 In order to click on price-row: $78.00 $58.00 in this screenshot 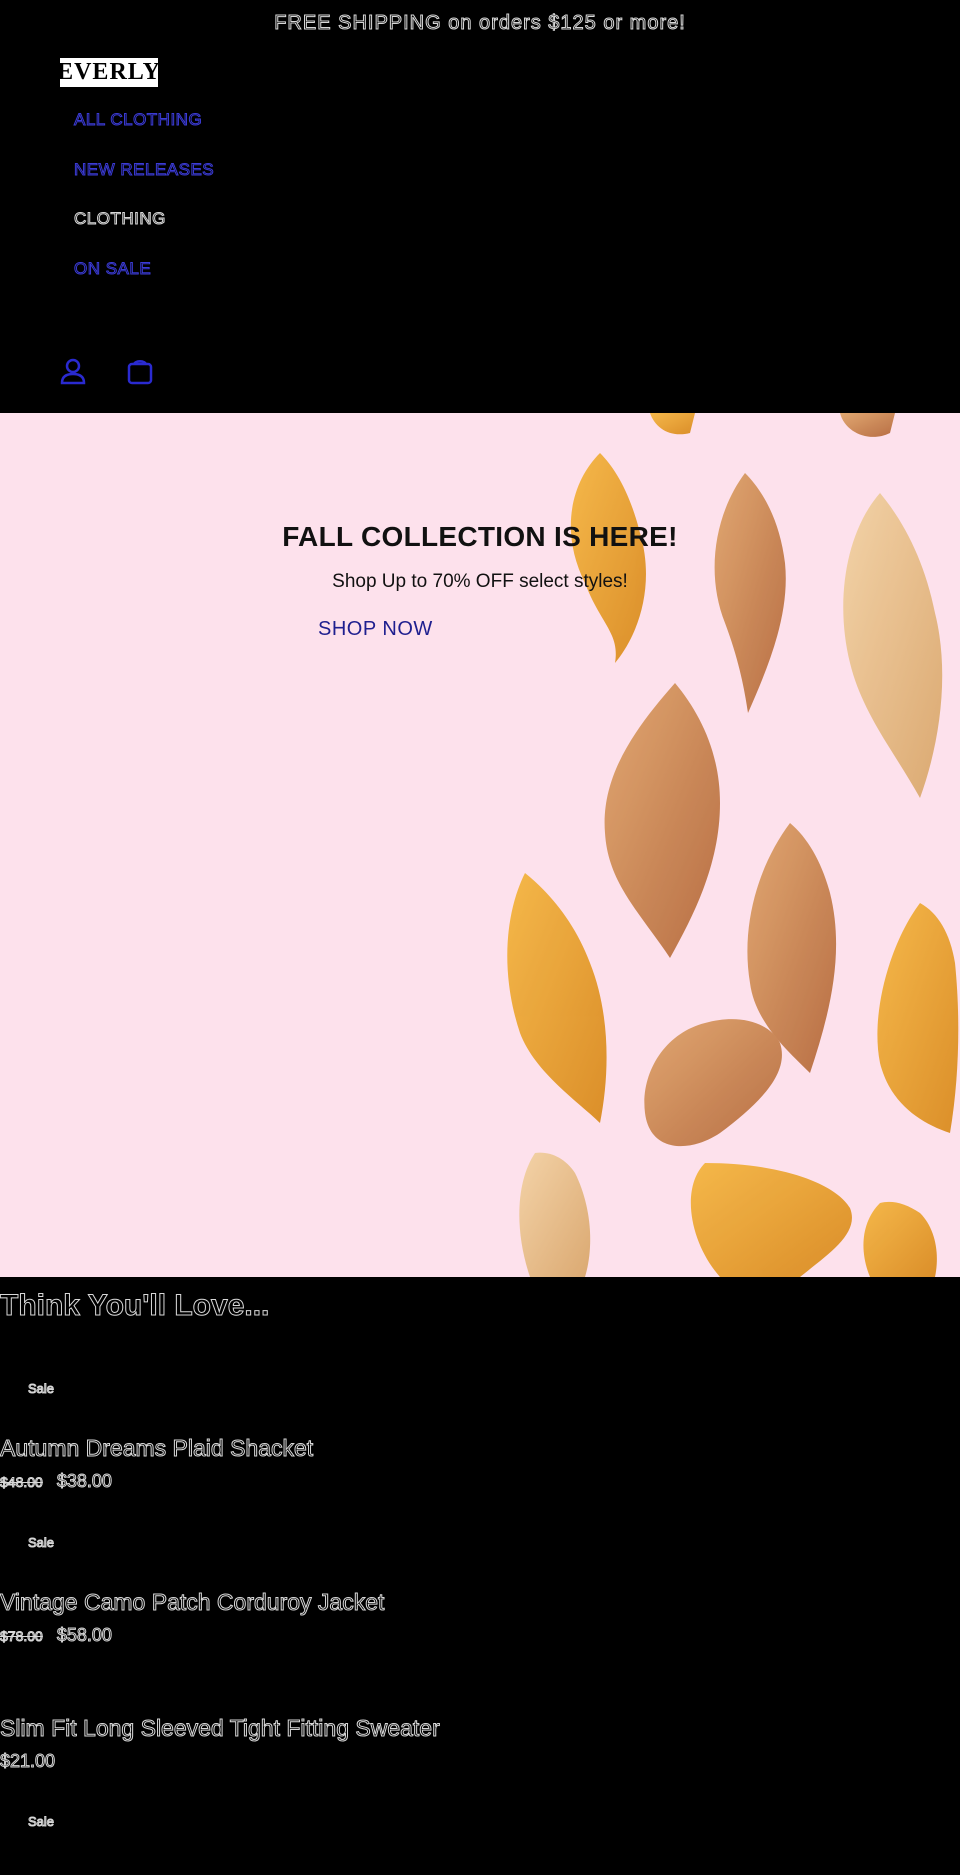, I will do `click(56, 1635)`.